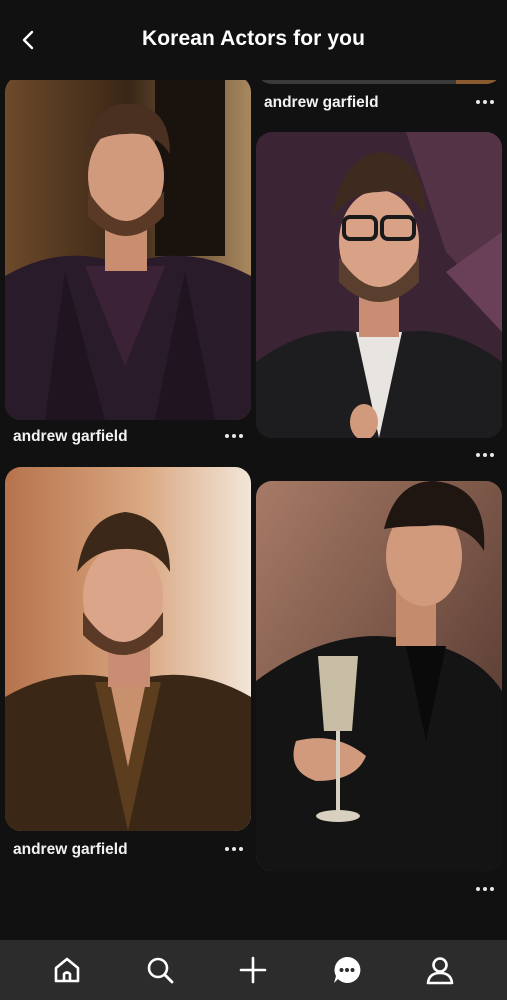 Image resolution: width=507 pixels, height=1000 pixels. I want to click on bottom-tab-bar, so click(253, 970).